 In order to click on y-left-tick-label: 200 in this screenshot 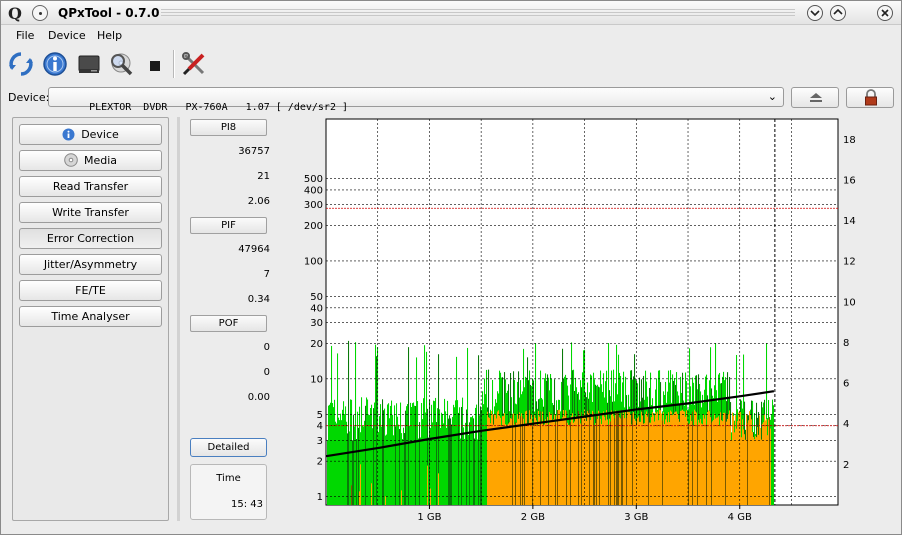, I will do `click(313, 226)`.